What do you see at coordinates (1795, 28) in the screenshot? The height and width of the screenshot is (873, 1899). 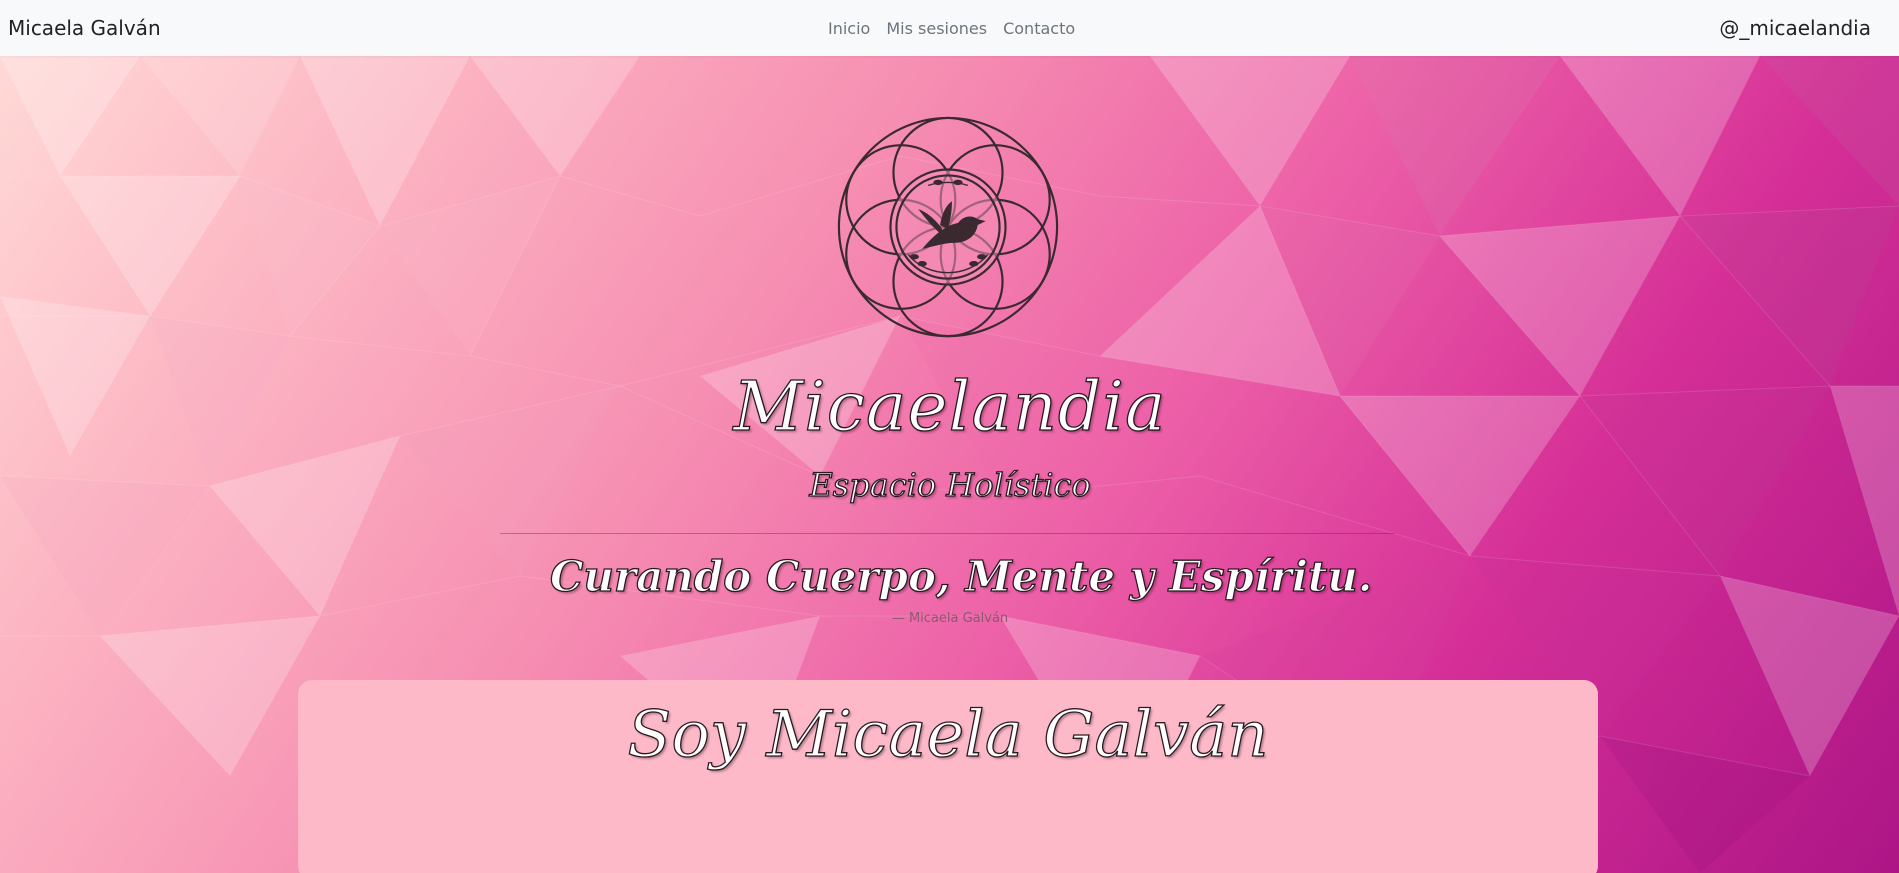 I see `social-handle: @_micaelandia` at bounding box center [1795, 28].